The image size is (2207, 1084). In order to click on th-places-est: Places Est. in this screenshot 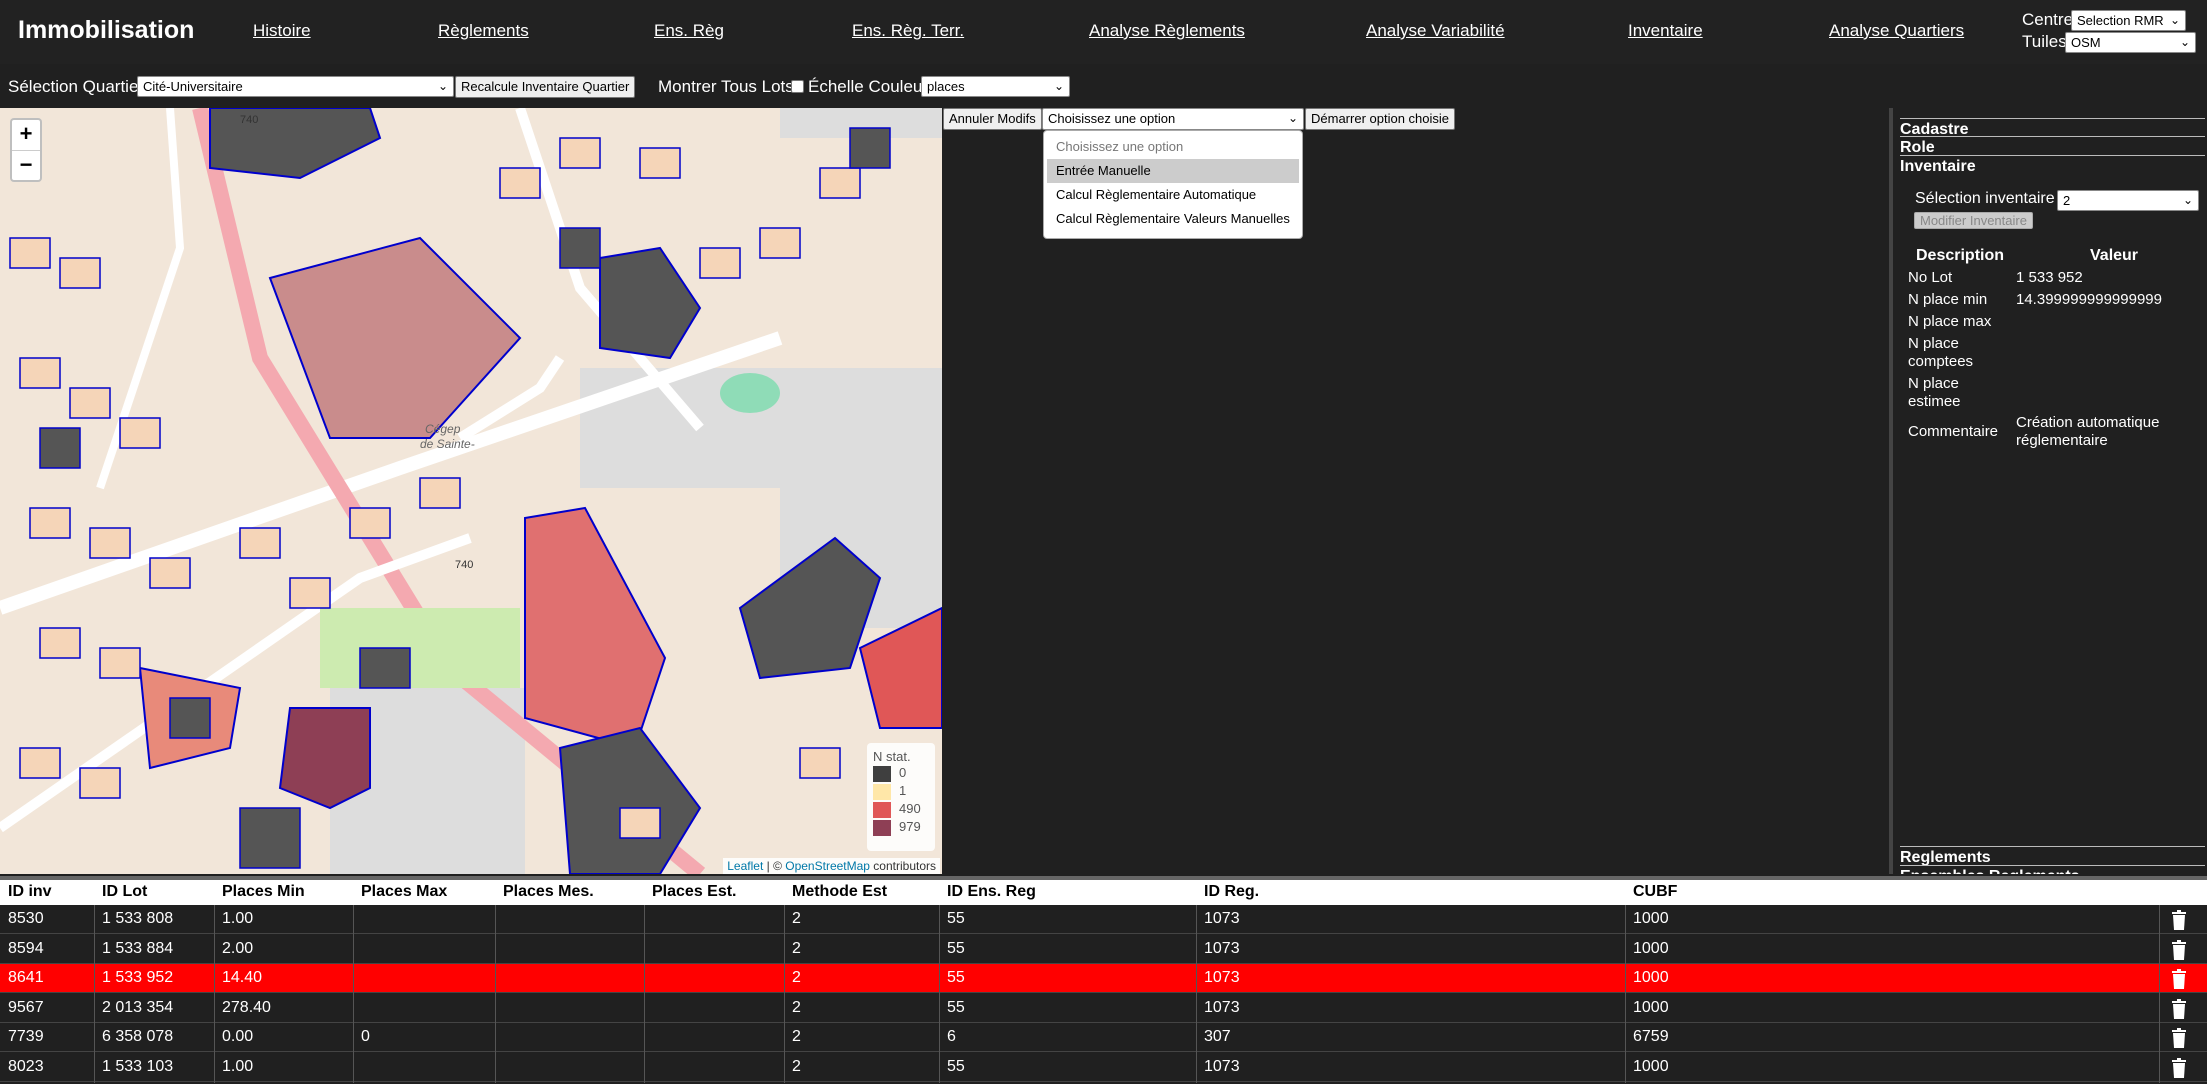, I will do `click(694, 892)`.